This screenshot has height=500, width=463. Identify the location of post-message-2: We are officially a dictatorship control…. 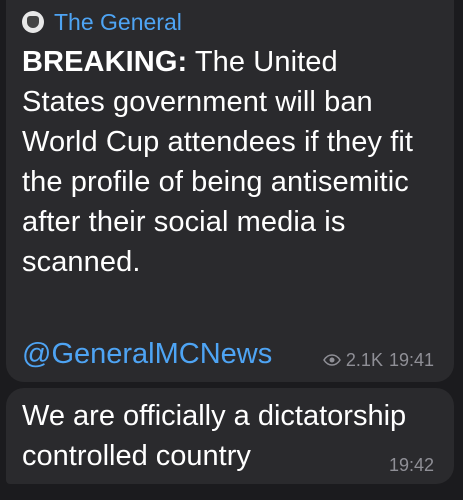
(214, 436).